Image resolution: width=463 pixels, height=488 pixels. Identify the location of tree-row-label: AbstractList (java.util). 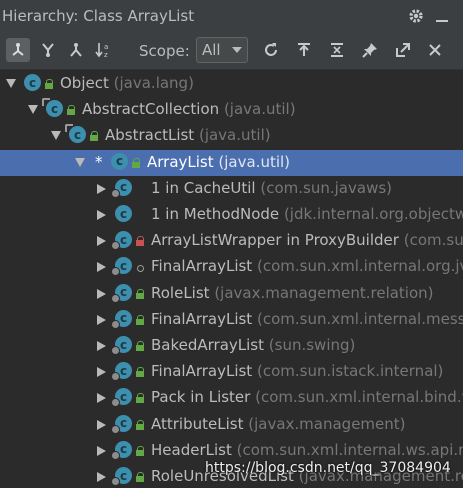
(188, 135).